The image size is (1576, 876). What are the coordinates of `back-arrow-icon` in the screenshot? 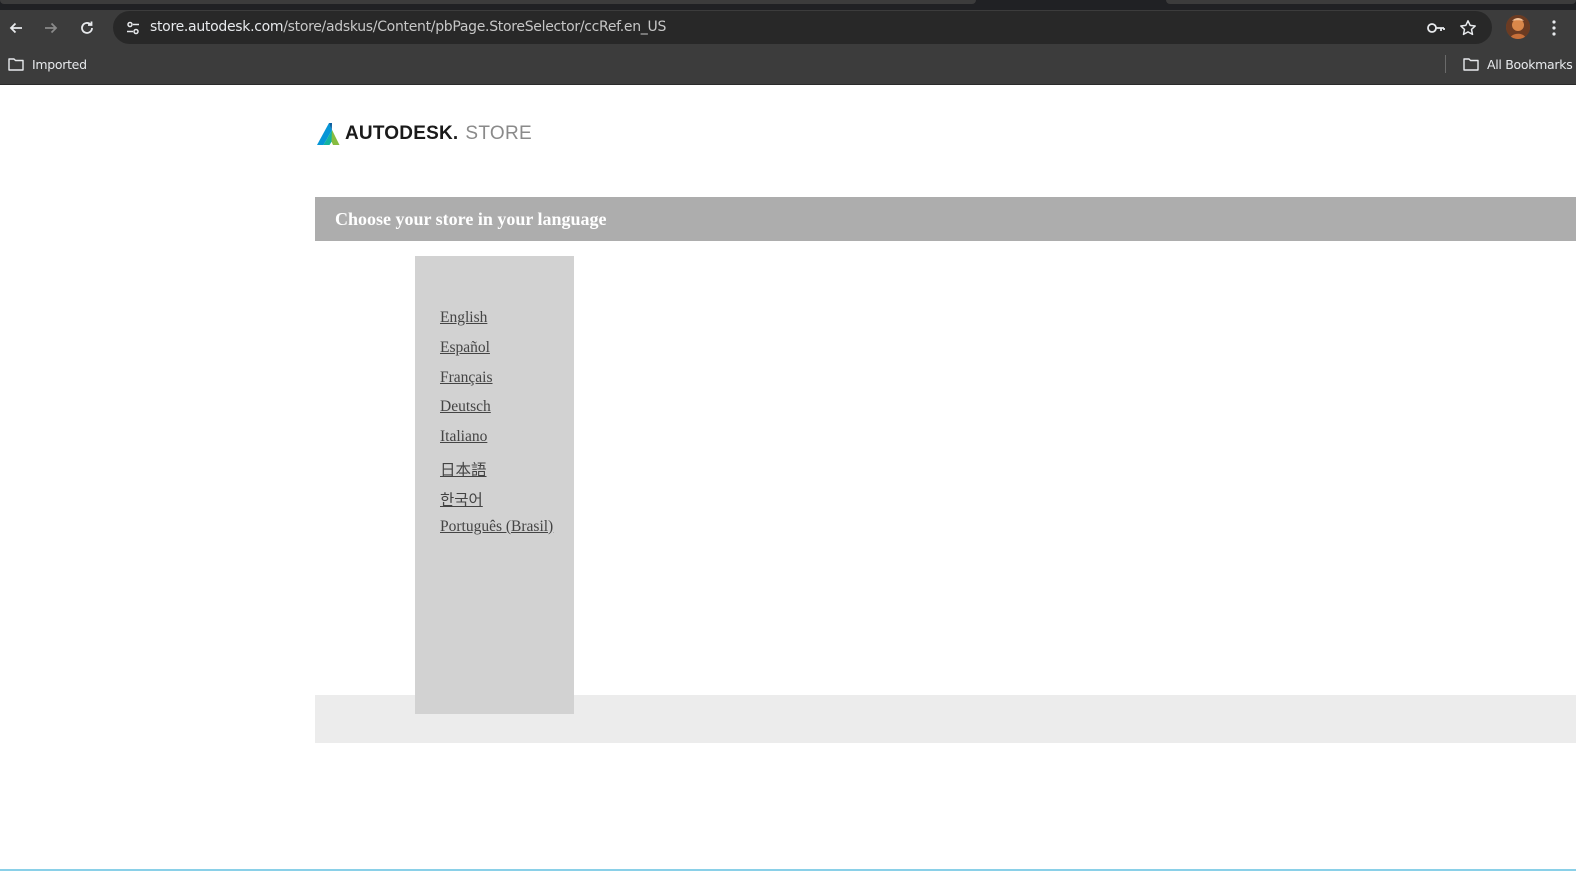 It's located at (15, 28).